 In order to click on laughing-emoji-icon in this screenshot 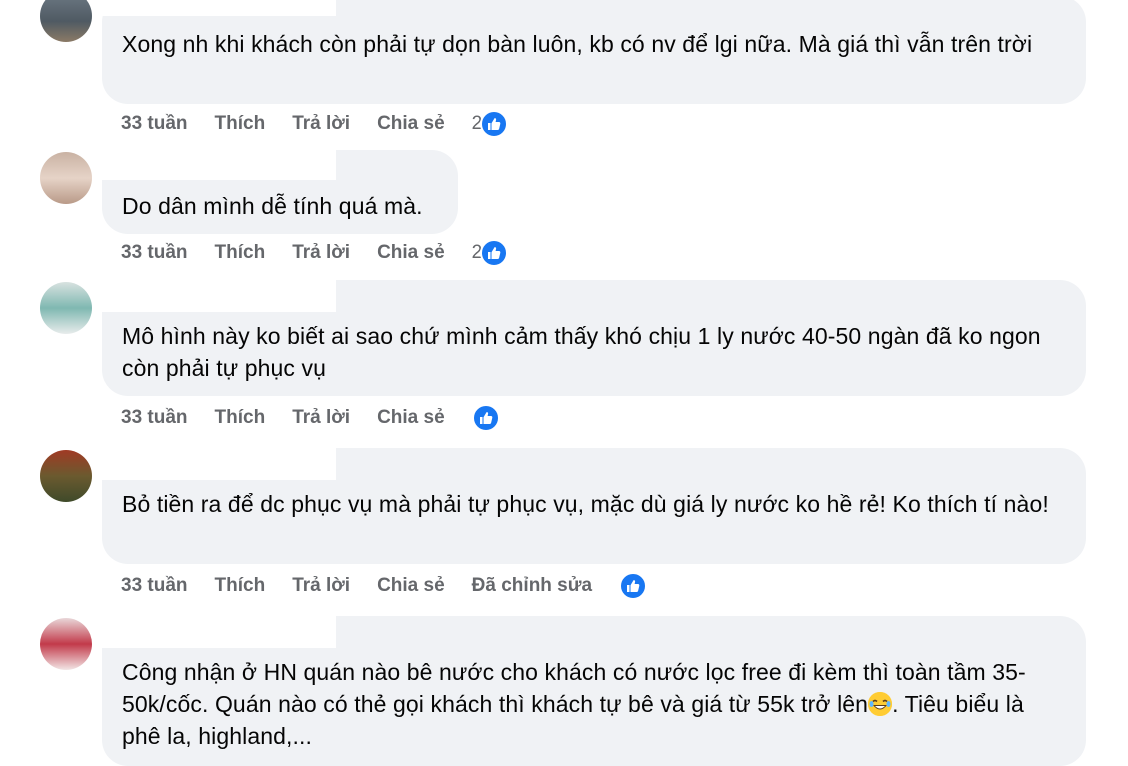, I will do `click(880, 704)`.